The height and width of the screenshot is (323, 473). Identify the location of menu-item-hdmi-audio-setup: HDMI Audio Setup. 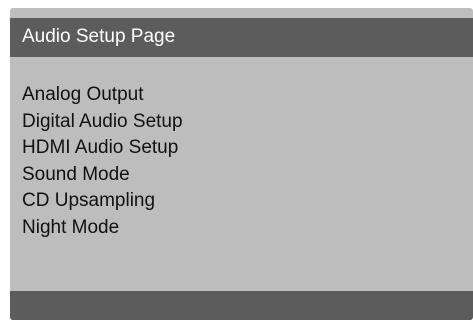
(102, 148).